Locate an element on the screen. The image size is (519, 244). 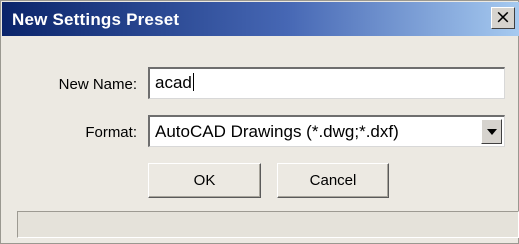
new-name-value: acad is located at coordinates (173, 82).